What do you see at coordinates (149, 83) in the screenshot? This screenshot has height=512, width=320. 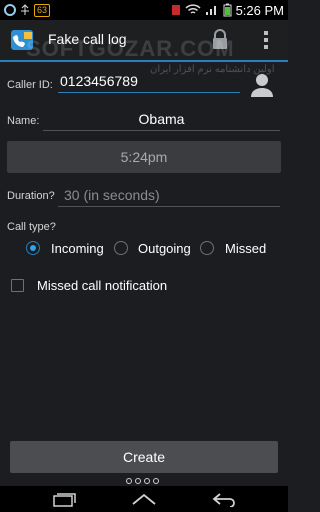 I see `caller-id-field: 0123456789` at bounding box center [149, 83].